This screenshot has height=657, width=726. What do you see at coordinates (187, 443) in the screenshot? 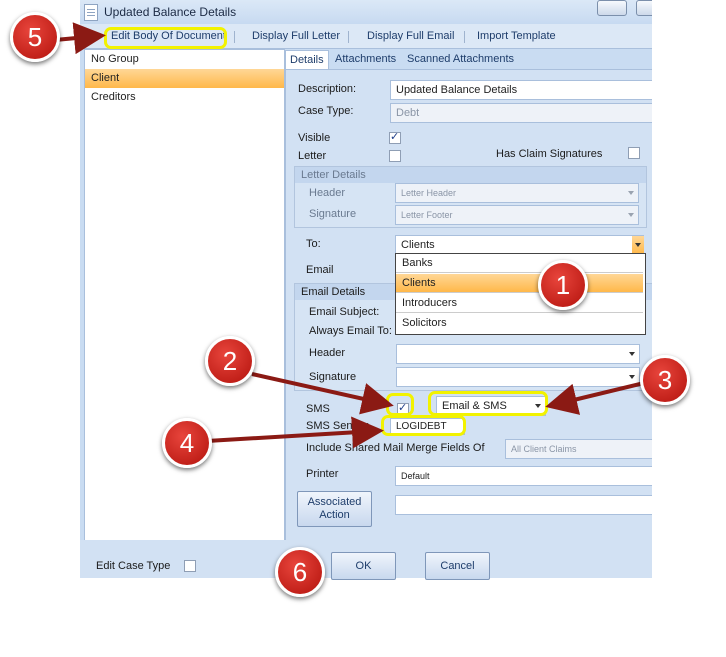
I see `callout-badge-4: 4` at bounding box center [187, 443].